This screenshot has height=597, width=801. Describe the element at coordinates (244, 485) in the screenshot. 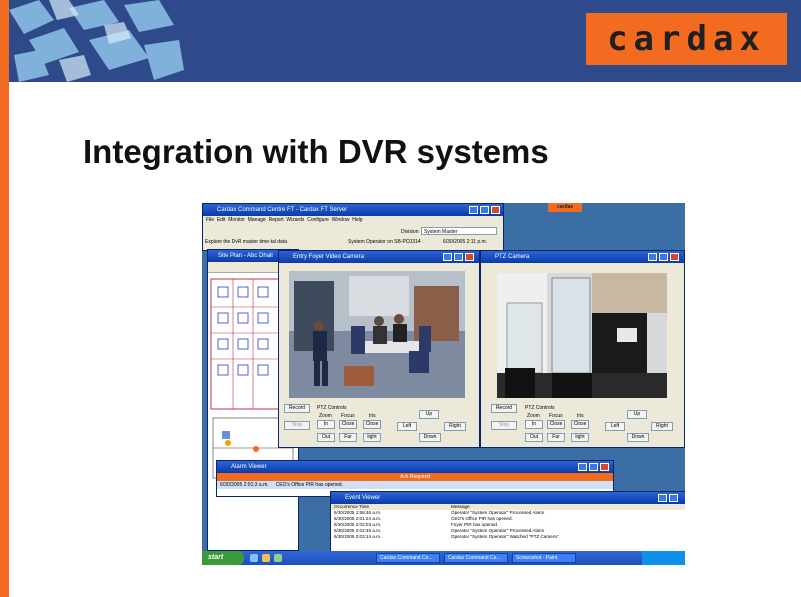

I see `alarm-row-time: 6/30/2005 2:01:3 a.m.` at that location.